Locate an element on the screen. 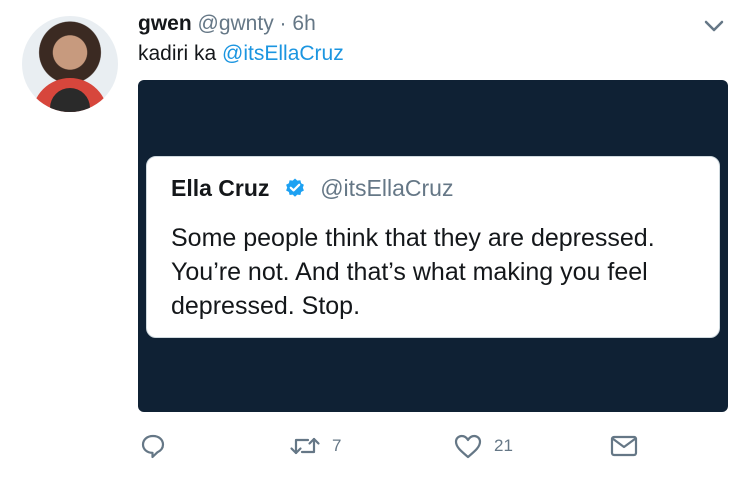 This screenshot has height=488, width=750. avatar-photo is located at coordinates (70, 95).